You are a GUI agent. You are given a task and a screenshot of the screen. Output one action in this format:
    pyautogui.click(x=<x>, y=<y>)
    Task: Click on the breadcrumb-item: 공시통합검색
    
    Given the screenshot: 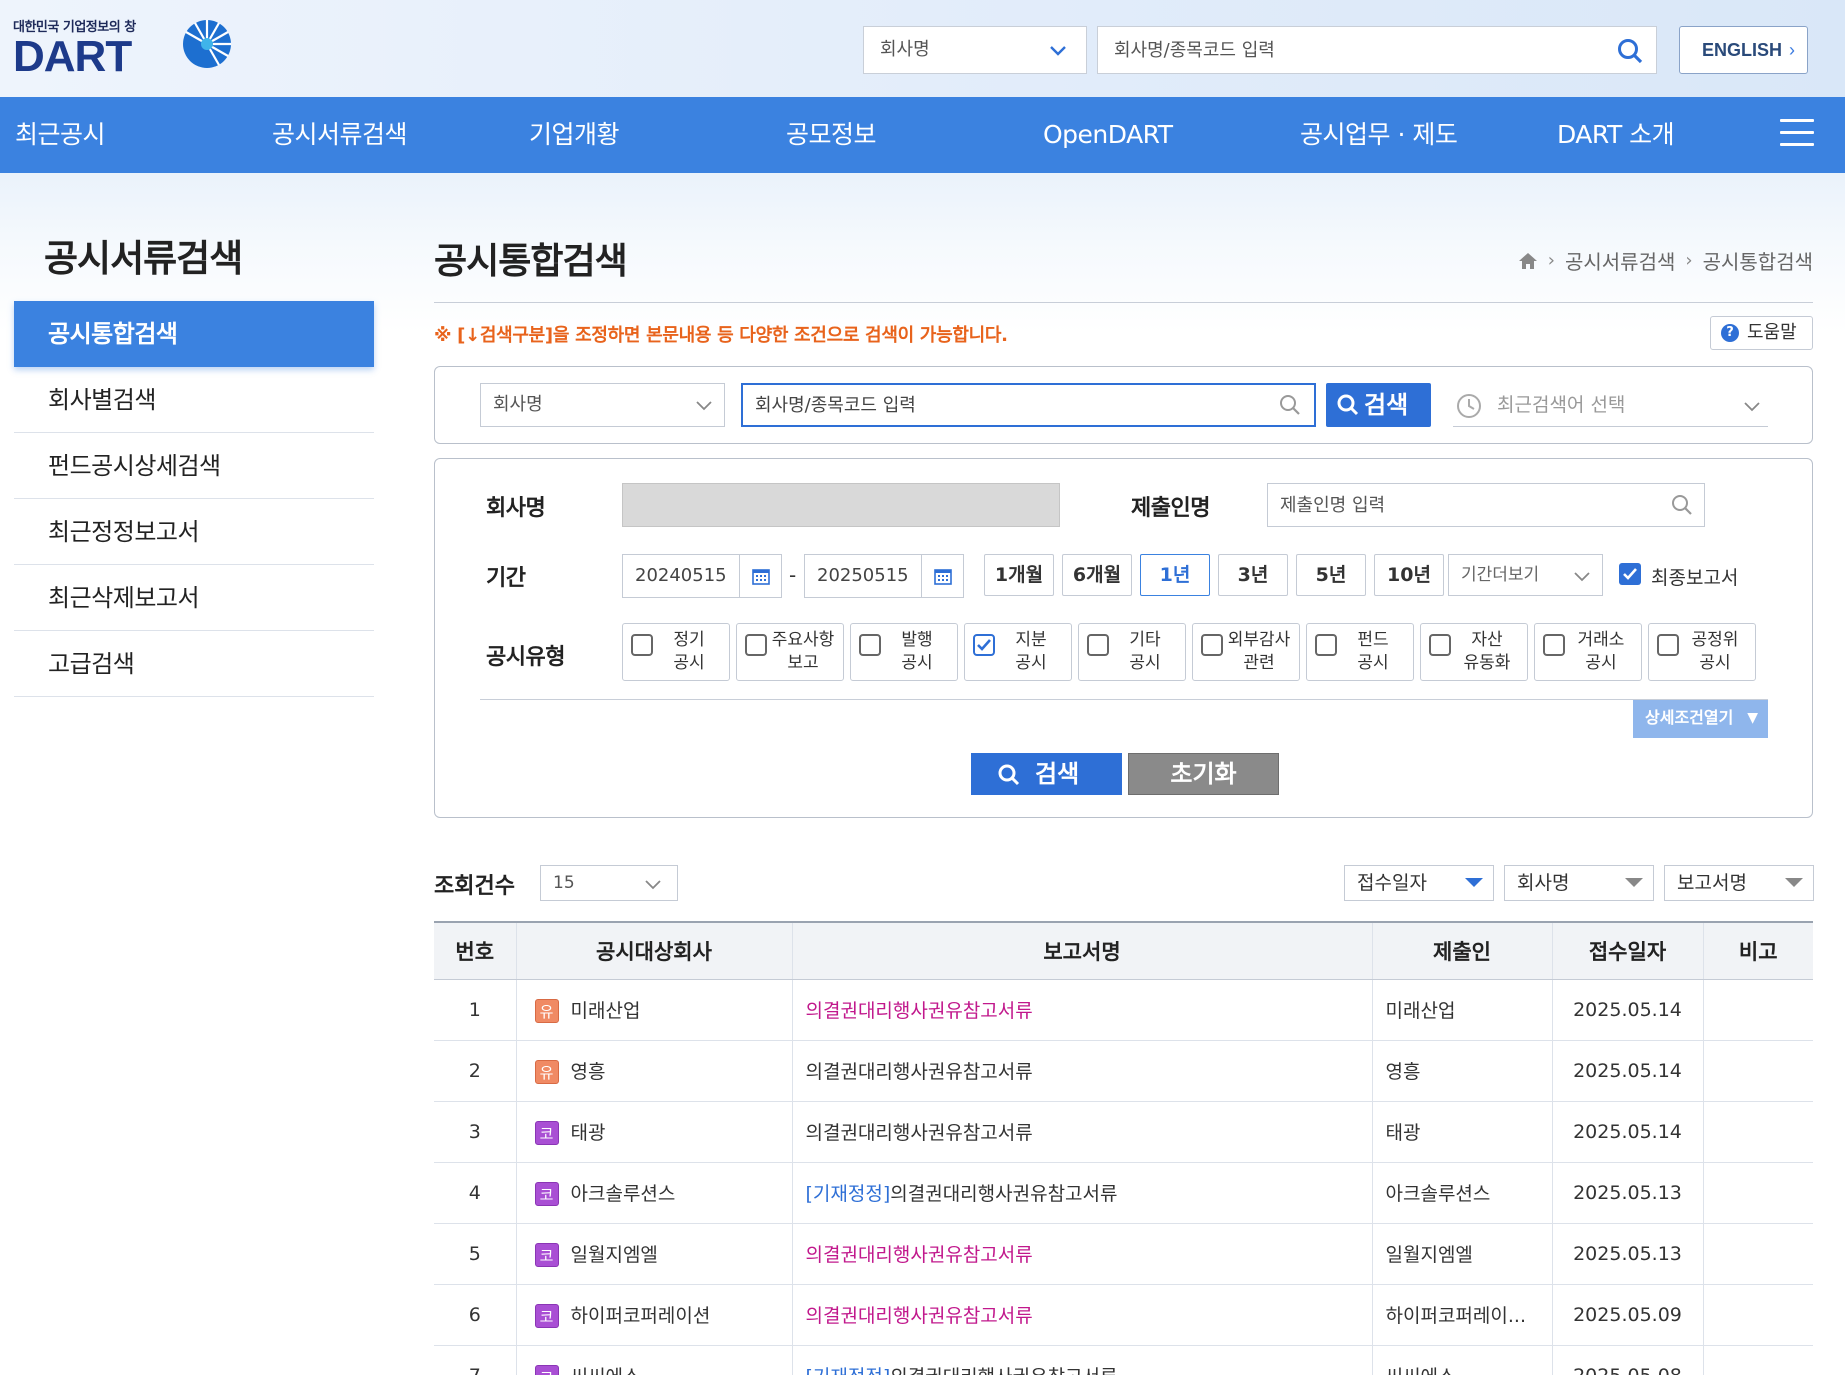 What is the action you would take?
    pyautogui.click(x=1758, y=260)
    